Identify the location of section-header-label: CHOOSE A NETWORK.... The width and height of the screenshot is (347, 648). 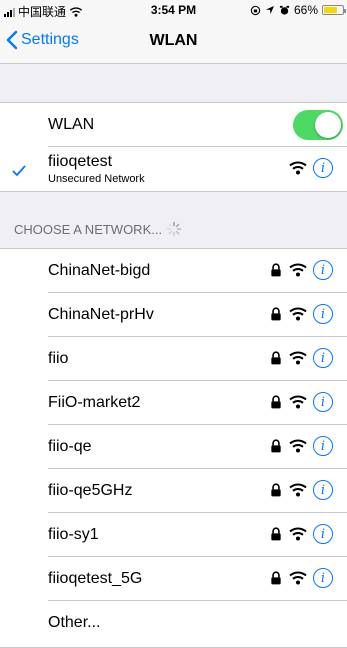
(88, 229).